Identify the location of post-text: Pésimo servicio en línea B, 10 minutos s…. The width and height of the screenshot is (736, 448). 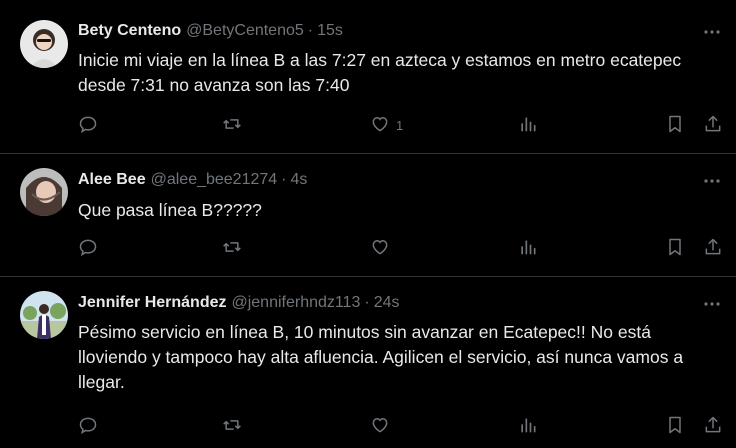
(381, 357).